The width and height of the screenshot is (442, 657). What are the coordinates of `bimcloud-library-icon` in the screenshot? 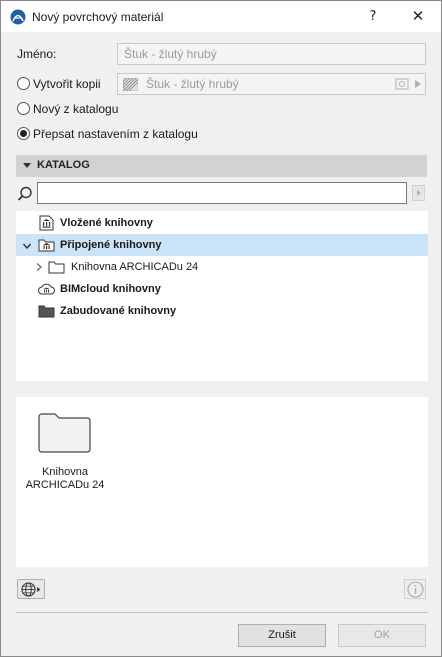 It's located at (46, 289).